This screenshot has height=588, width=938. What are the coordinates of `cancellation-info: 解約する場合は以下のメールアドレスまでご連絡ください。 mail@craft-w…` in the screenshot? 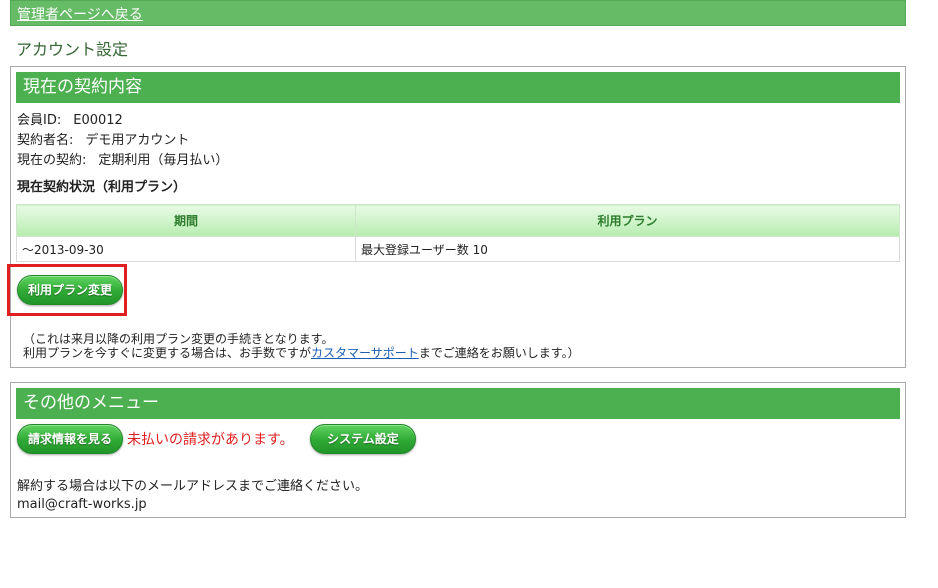 It's located at (192, 496).